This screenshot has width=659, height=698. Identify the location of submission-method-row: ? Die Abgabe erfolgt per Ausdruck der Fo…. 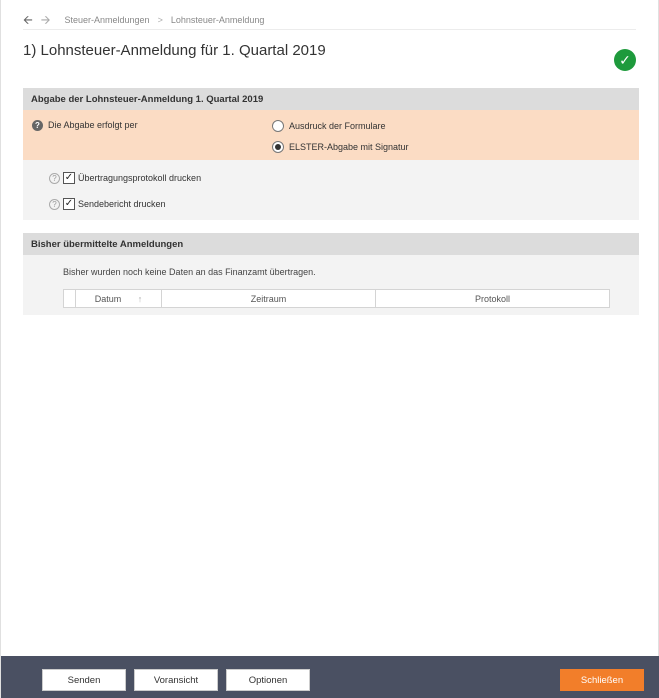
(331, 135).